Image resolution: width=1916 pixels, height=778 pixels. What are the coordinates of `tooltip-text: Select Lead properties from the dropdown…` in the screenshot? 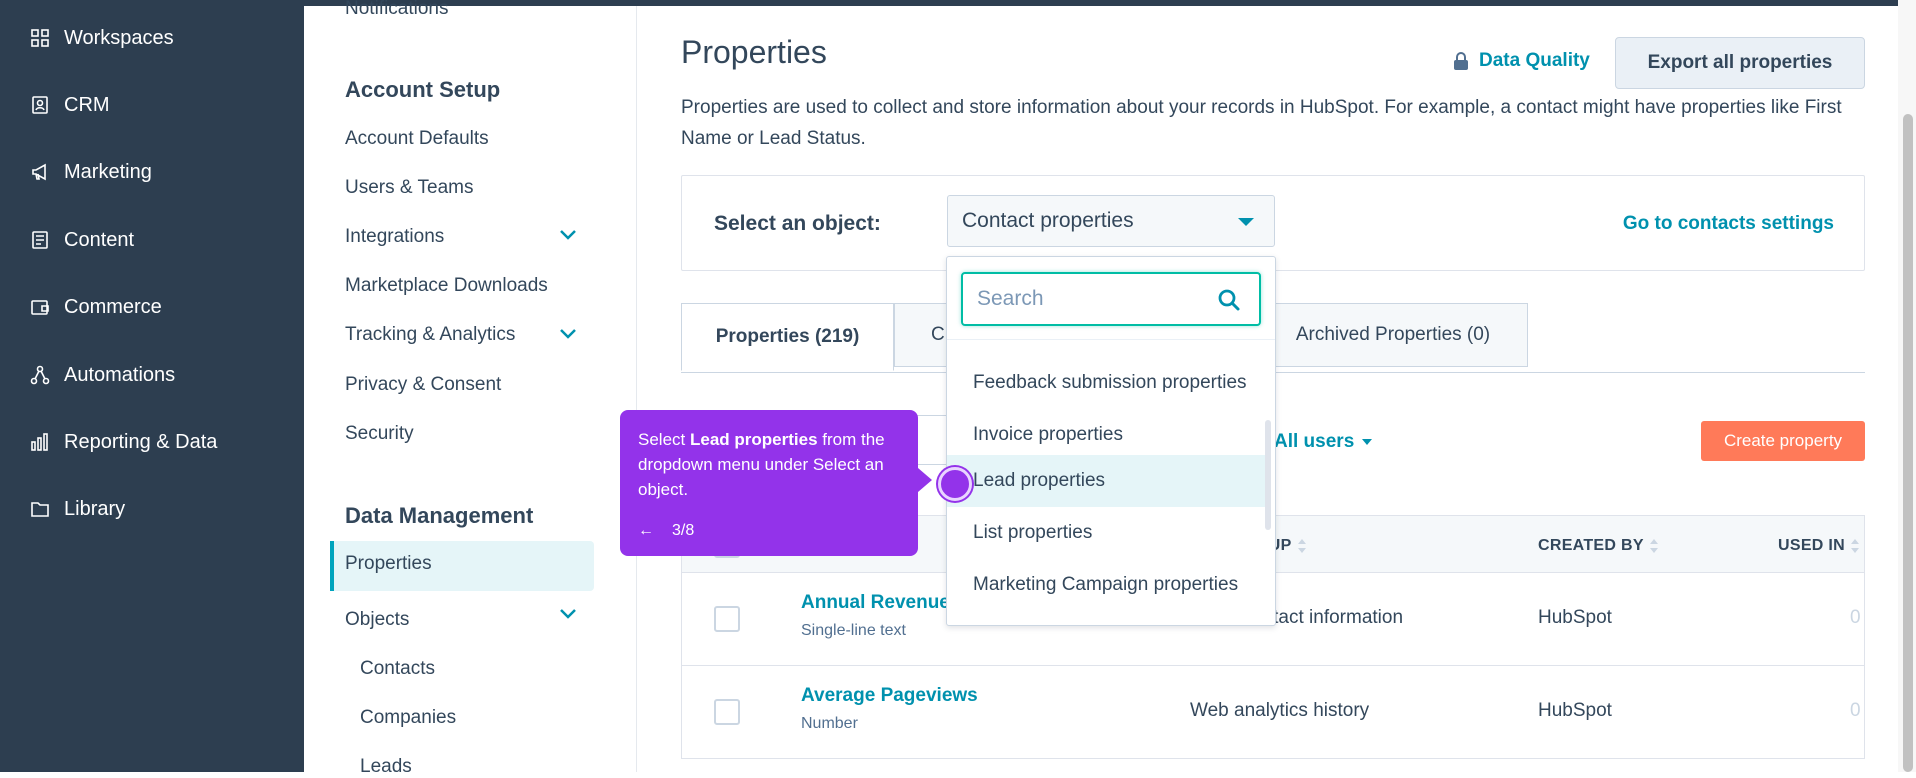 It's located at (769, 464).